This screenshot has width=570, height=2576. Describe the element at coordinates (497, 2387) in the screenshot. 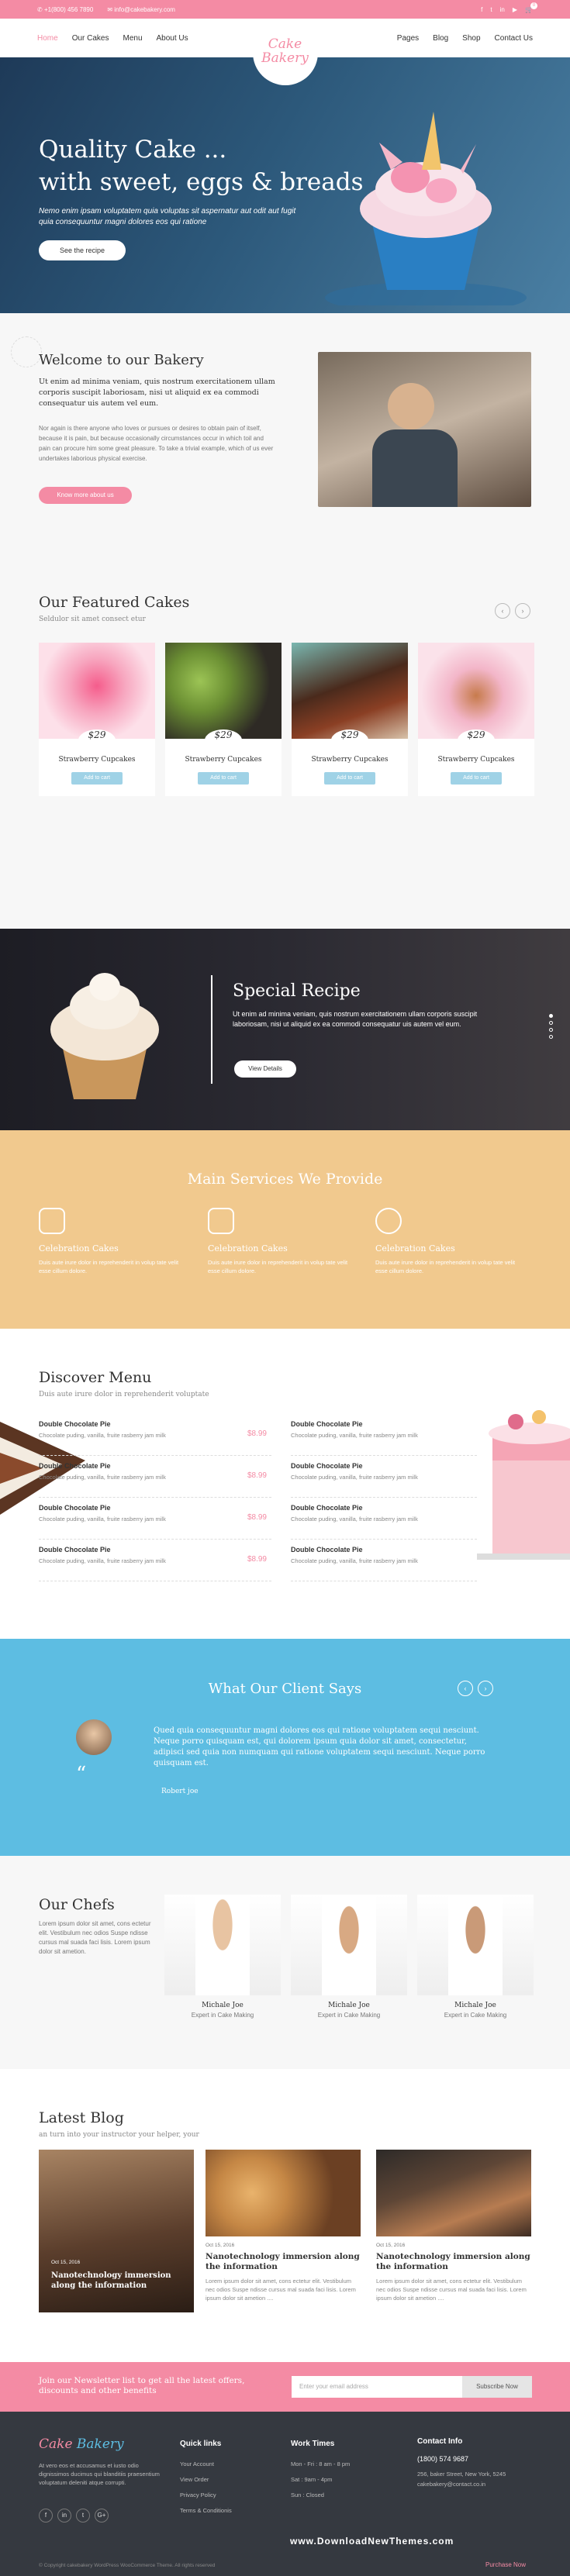

I see `subscribe-button: Subscribe Now` at that location.